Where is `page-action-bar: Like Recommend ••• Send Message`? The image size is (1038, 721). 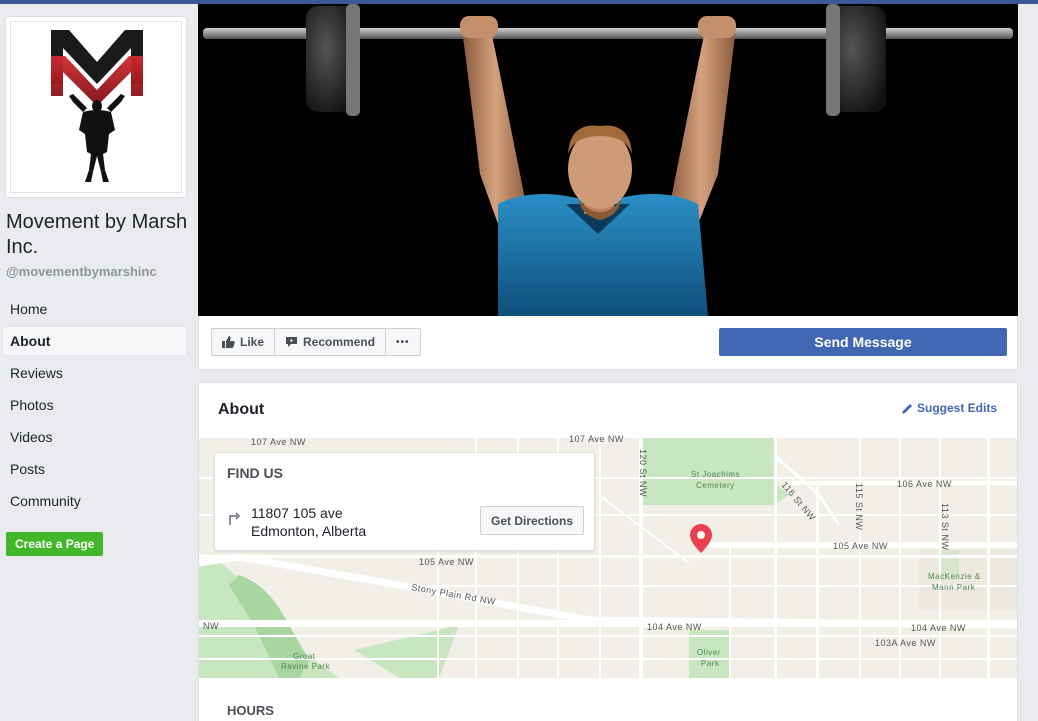 page-action-bar: Like Recommend ••• Send Message is located at coordinates (608, 343).